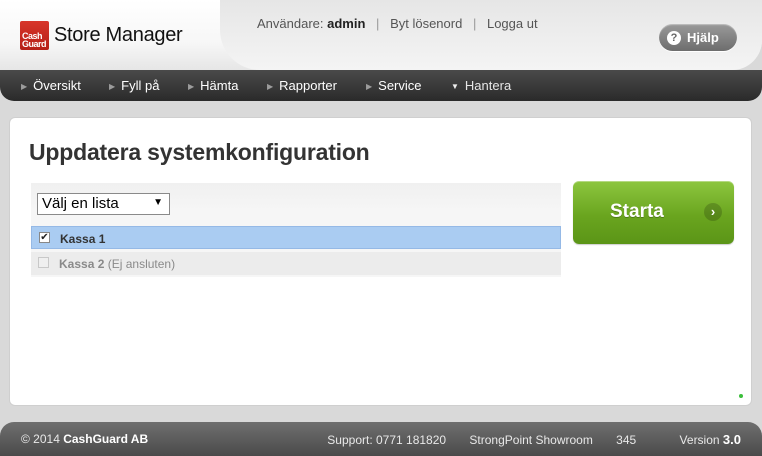  What do you see at coordinates (713, 212) in the screenshot?
I see `chevron-right-icon: ›` at bounding box center [713, 212].